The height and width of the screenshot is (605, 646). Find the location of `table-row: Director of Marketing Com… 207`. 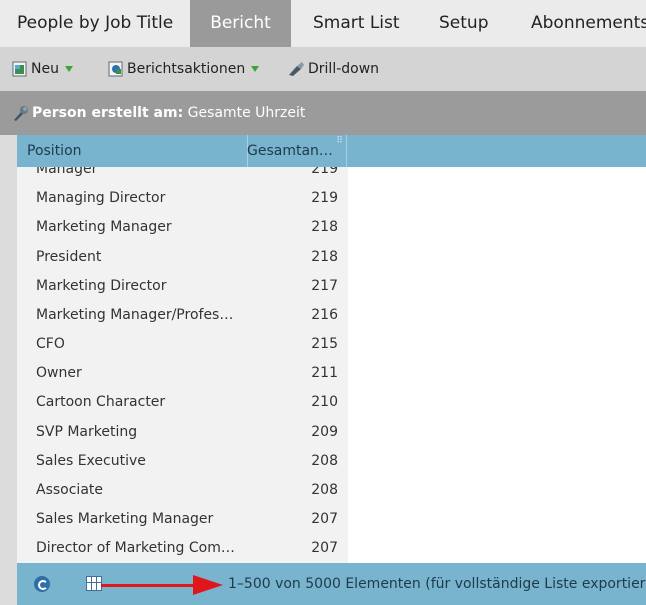

table-row: Director of Marketing Com… 207 is located at coordinates (182, 548).